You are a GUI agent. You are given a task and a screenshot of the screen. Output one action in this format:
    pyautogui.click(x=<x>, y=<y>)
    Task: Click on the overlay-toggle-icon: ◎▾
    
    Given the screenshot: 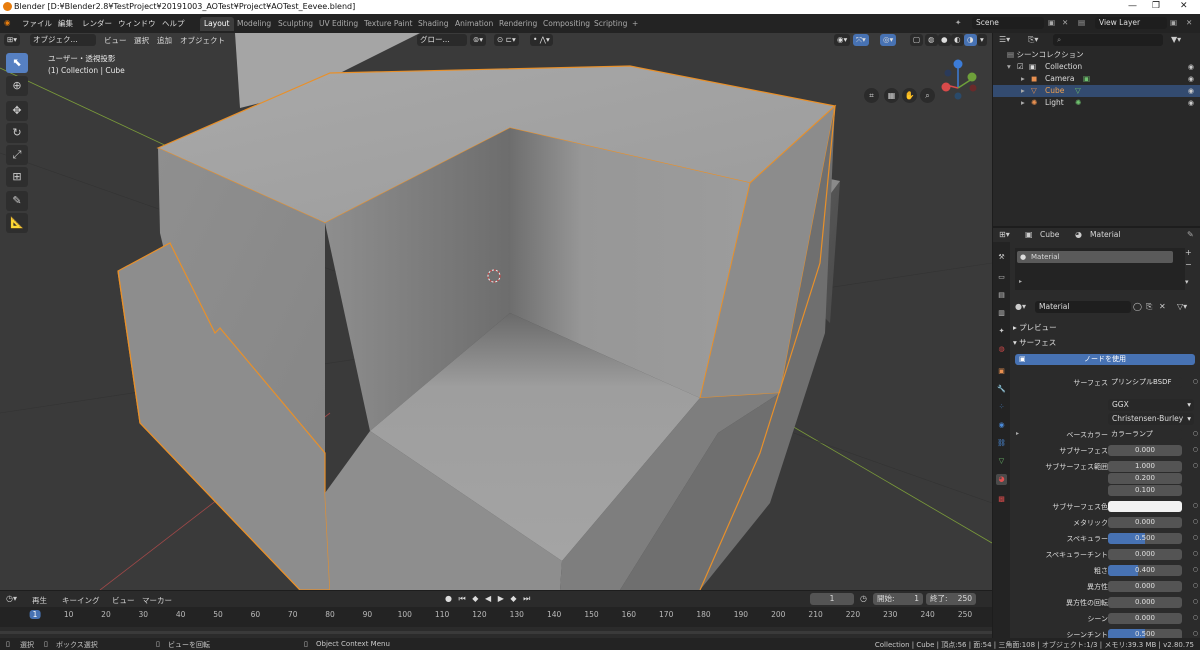 What is the action you would take?
    pyautogui.click(x=888, y=40)
    